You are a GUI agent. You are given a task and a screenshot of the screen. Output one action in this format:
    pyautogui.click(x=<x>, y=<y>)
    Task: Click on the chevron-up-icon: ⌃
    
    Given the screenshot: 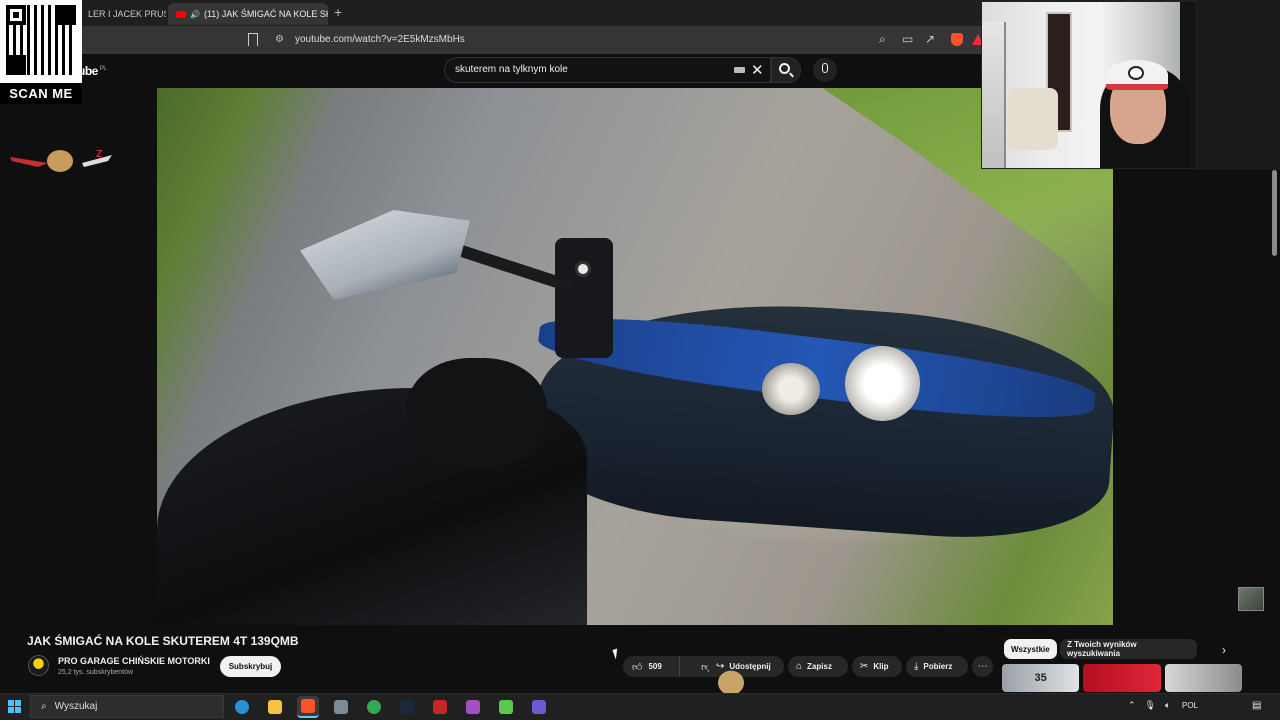 What is the action you would take?
    pyautogui.click(x=1132, y=705)
    